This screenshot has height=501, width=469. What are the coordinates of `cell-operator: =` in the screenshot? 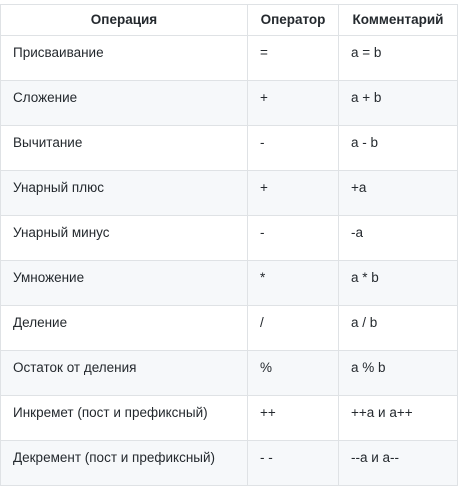 It's located at (293, 58).